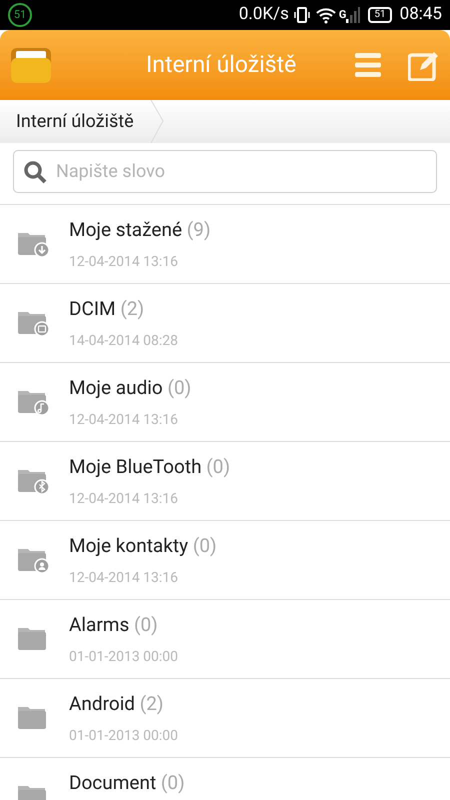 Image resolution: width=450 pixels, height=800 pixels. What do you see at coordinates (20, 15) in the screenshot?
I see `notification-badge: 51` at bounding box center [20, 15].